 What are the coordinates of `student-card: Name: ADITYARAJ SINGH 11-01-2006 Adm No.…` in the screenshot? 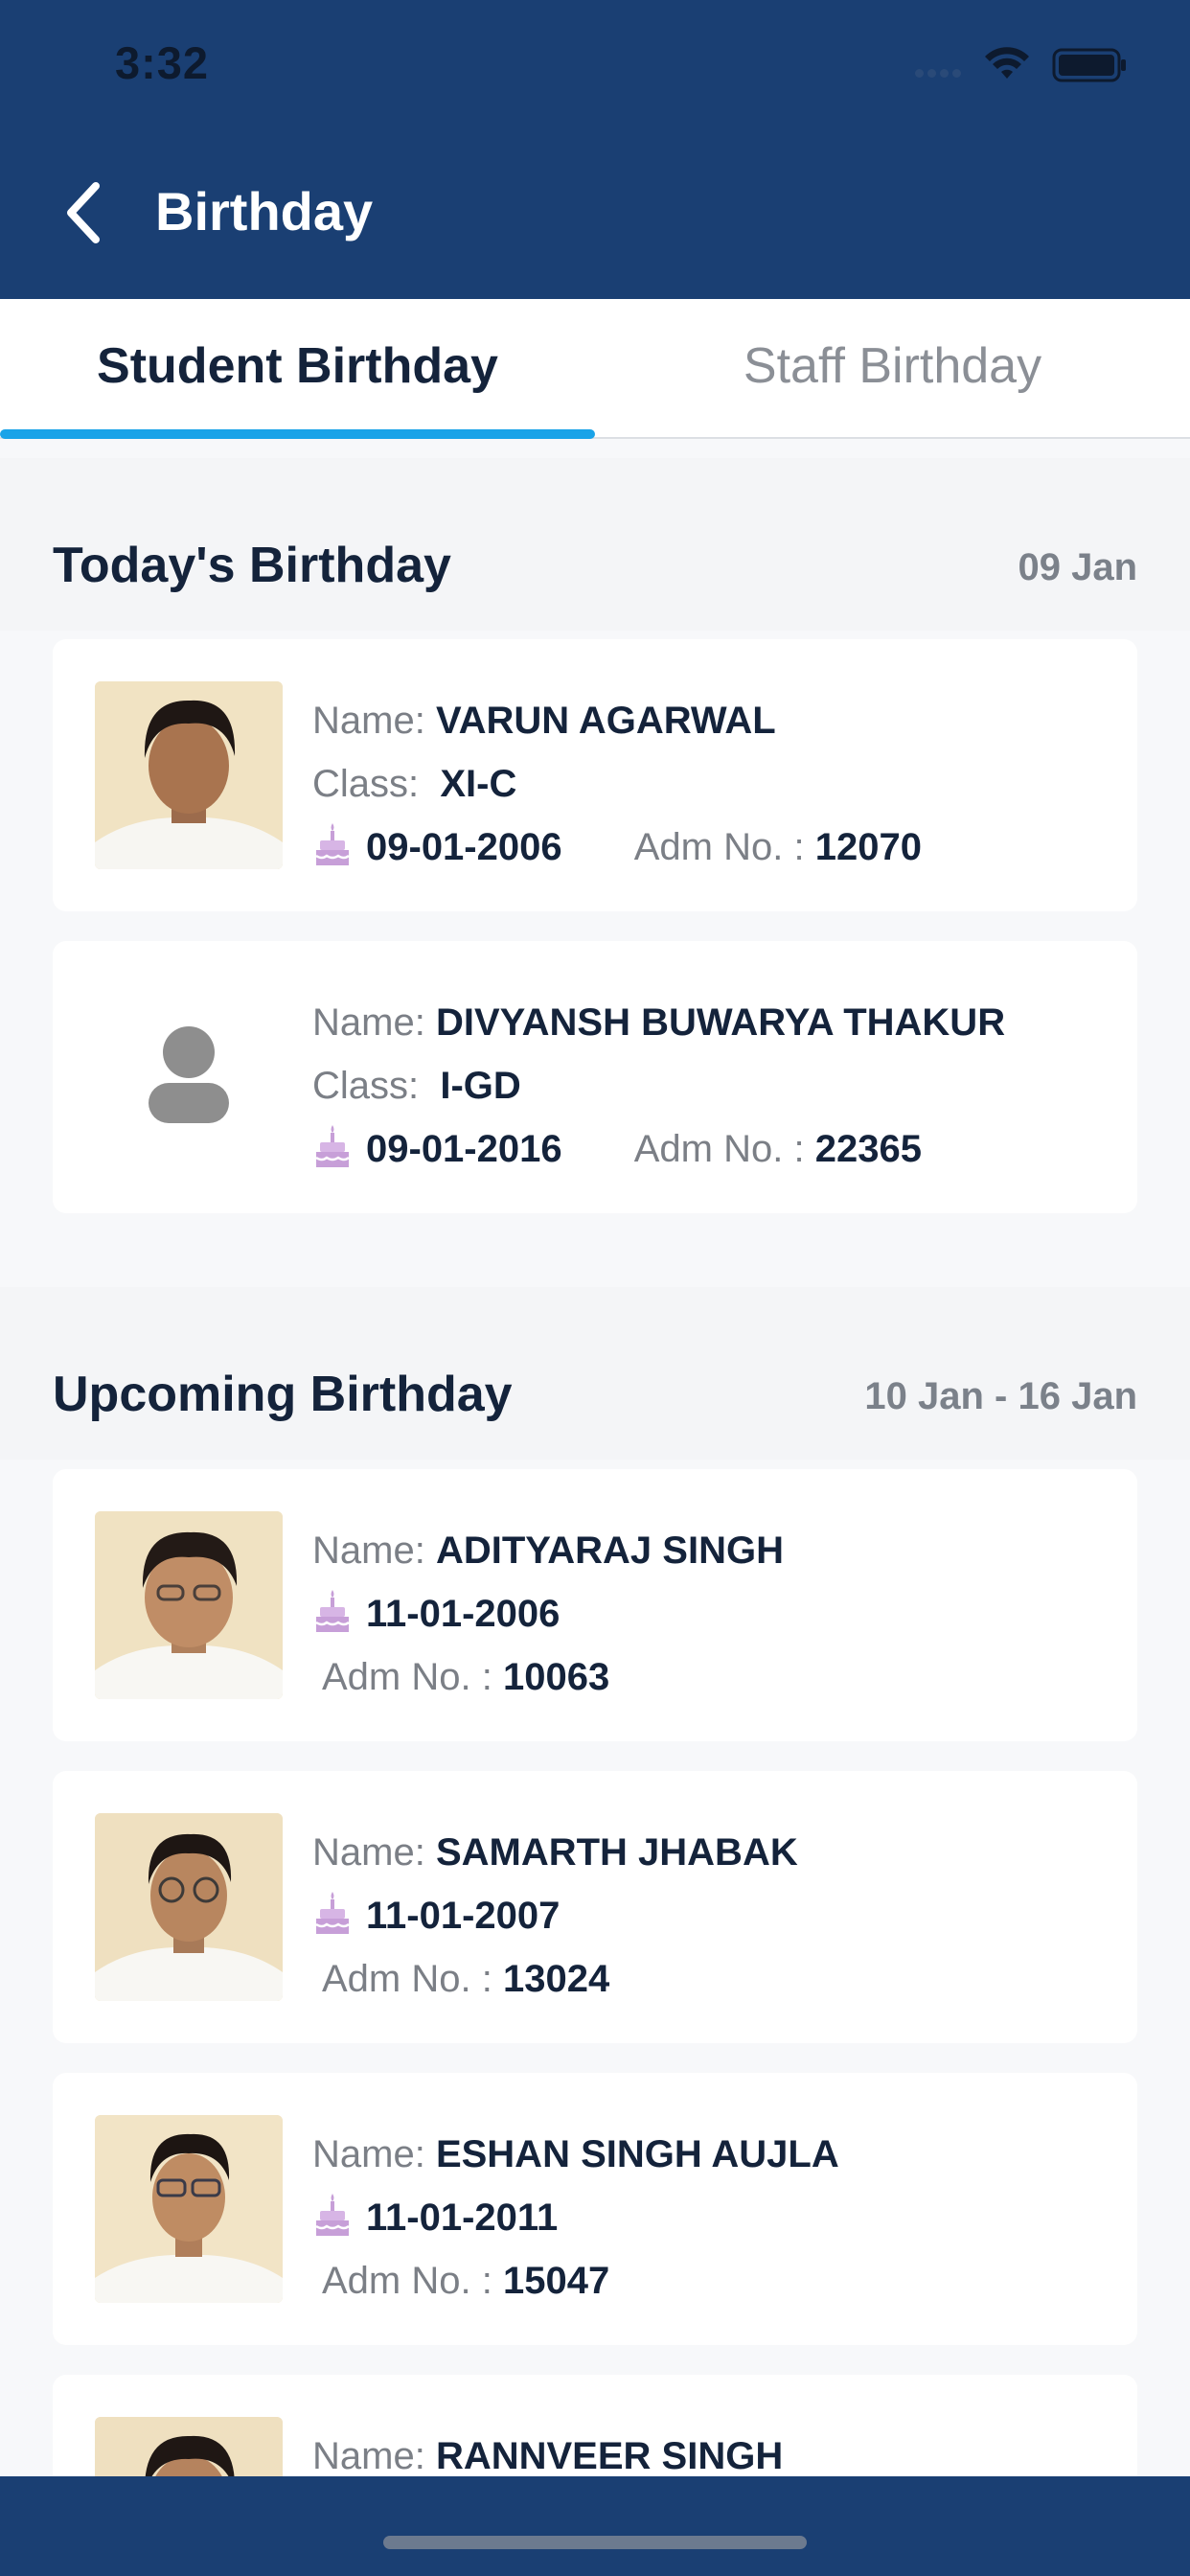 It's located at (595, 1605).